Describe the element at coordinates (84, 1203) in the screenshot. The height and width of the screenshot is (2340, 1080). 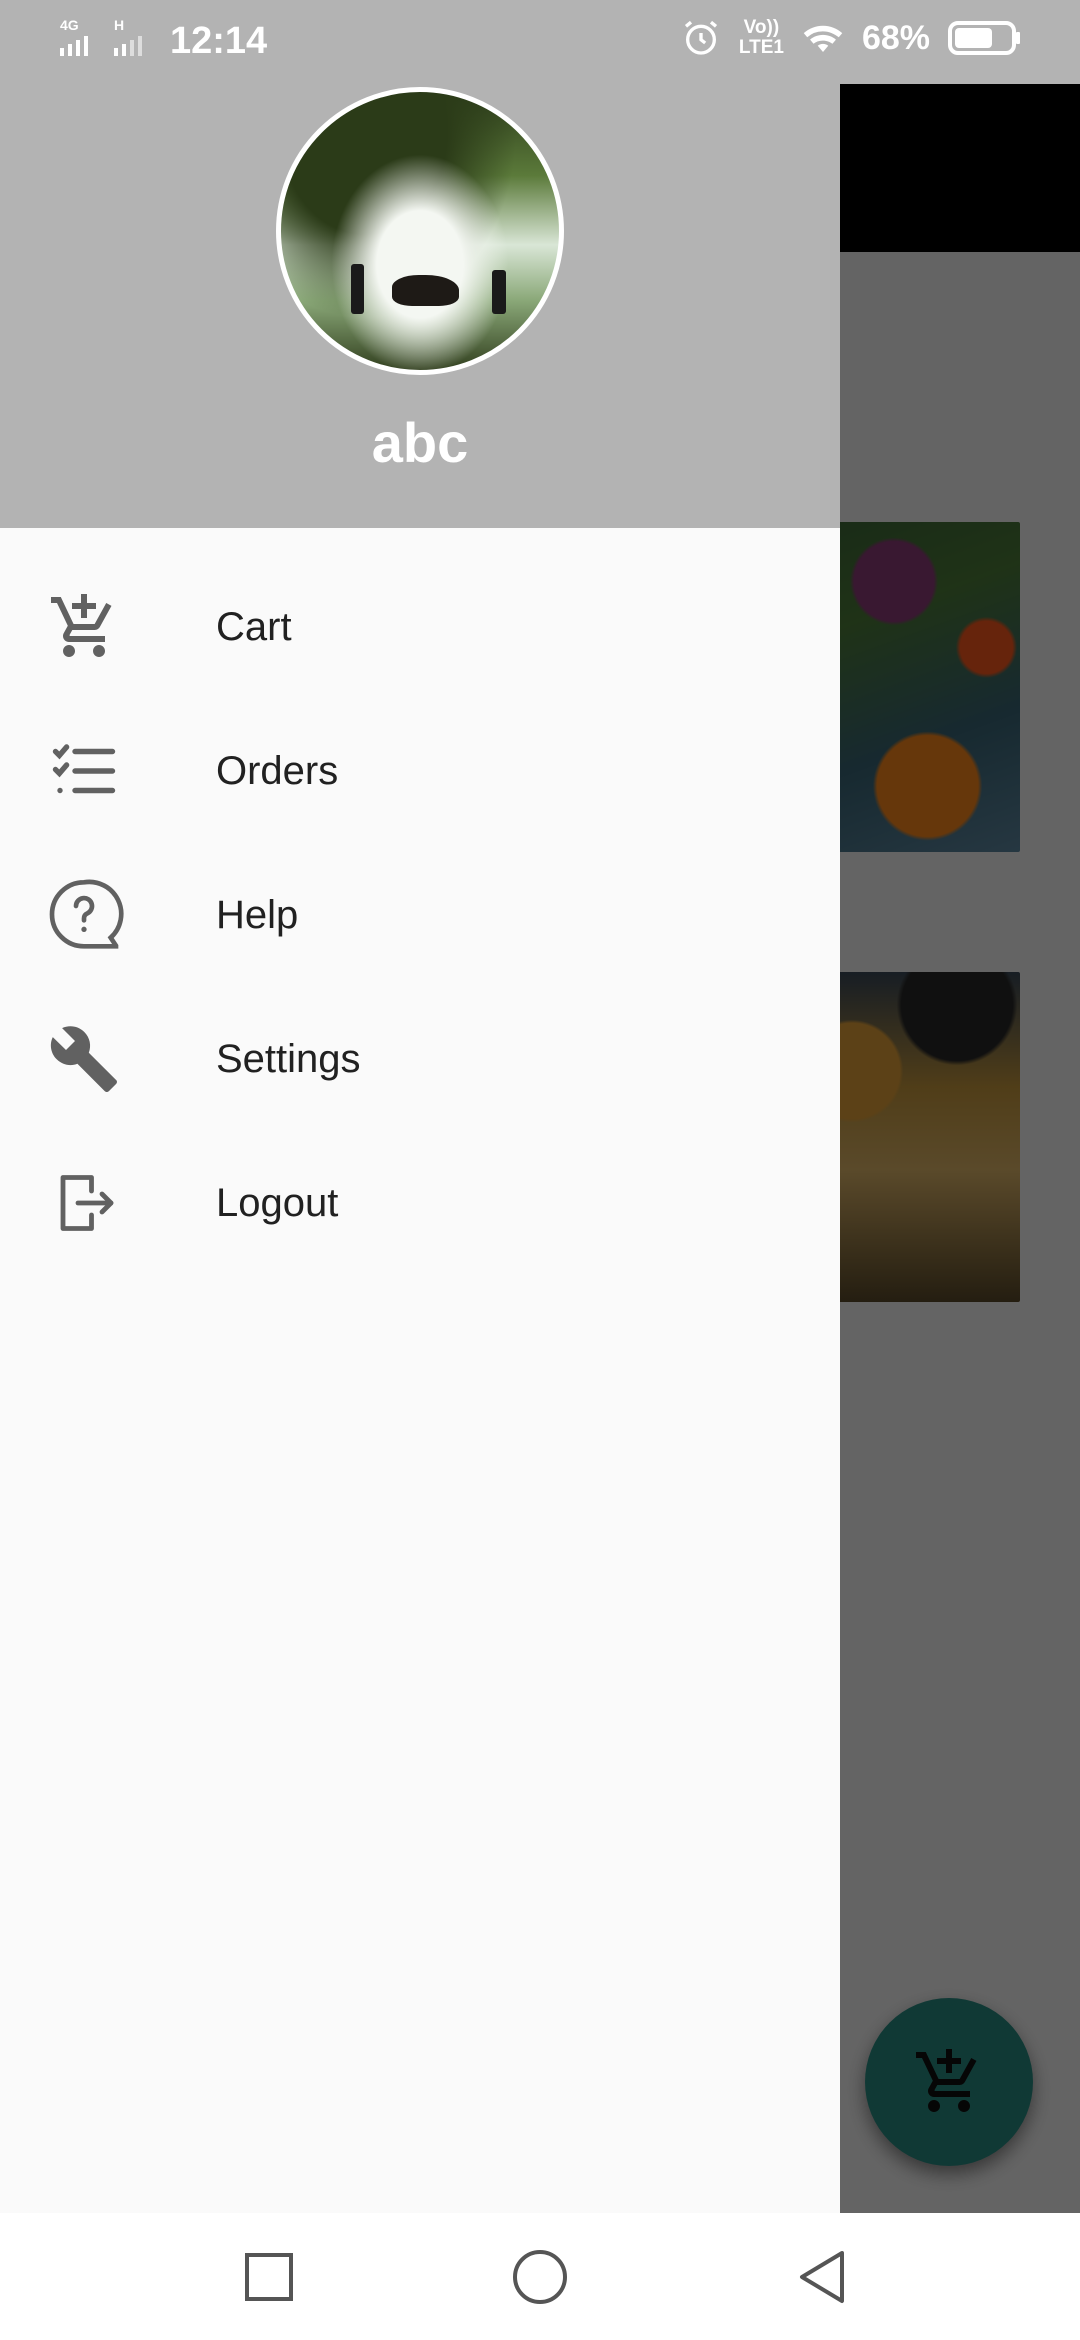
I see `logout-icon` at that location.